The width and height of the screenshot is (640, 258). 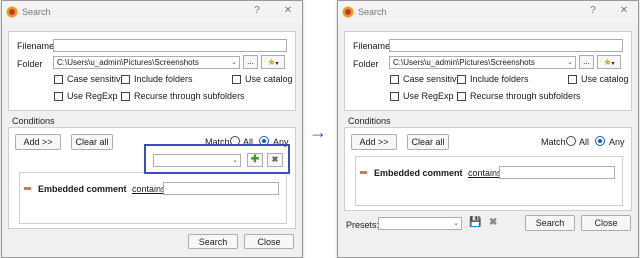 What do you see at coordinates (363, 225) in the screenshot?
I see `presets-label: Presets:` at bounding box center [363, 225].